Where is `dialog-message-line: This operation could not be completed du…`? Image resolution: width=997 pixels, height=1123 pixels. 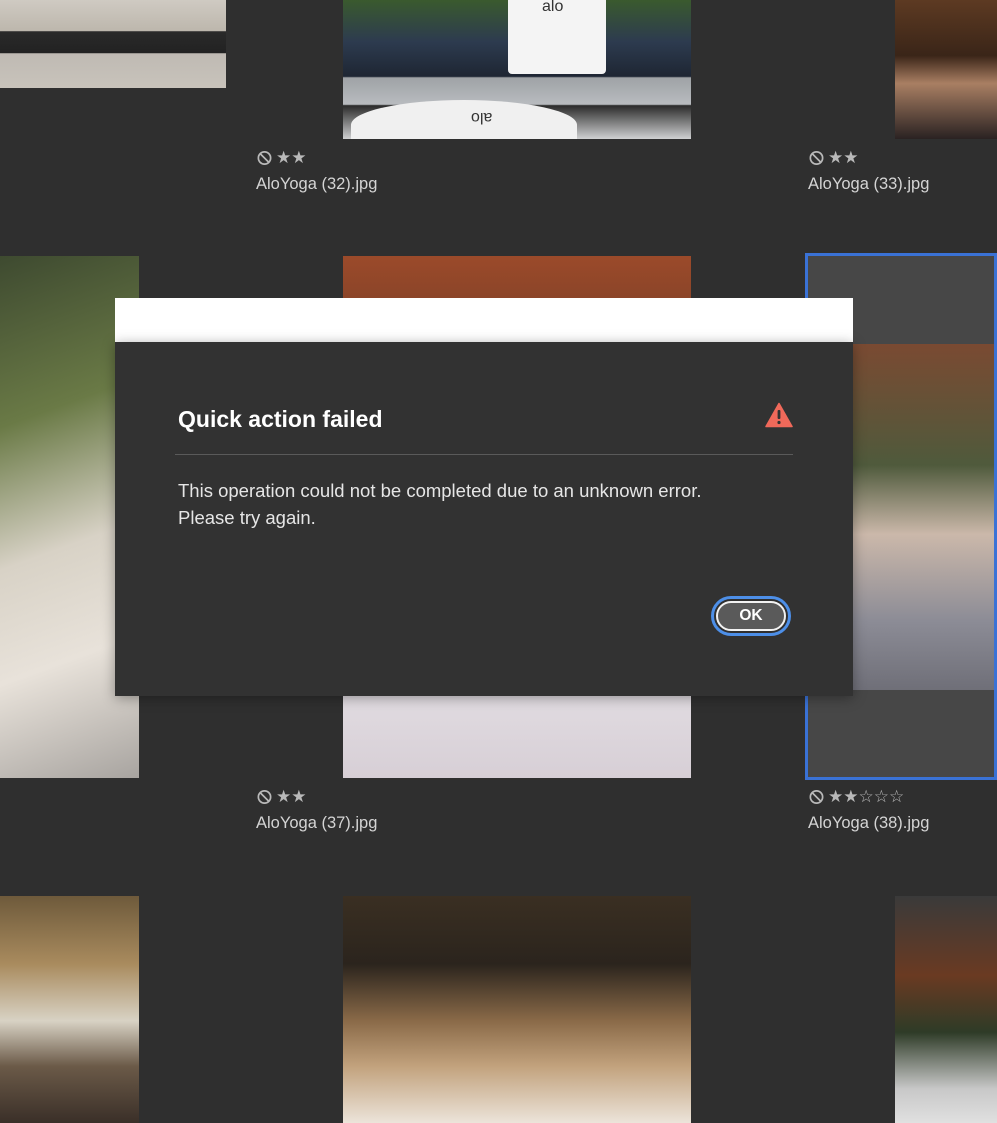
dialog-message-line: This operation could not be completed du… is located at coordinates (440, 490).